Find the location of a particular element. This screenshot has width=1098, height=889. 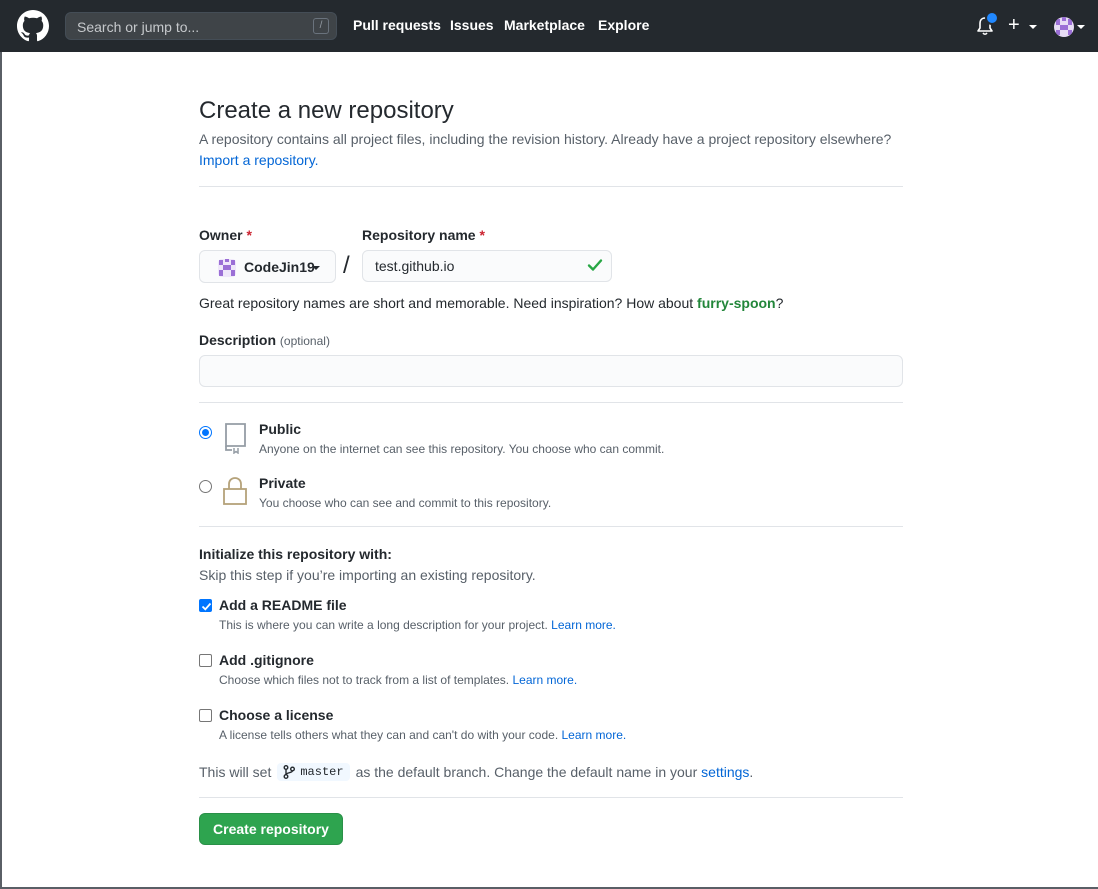

search-shortcut-key: / is located at coordinates (321, 26).